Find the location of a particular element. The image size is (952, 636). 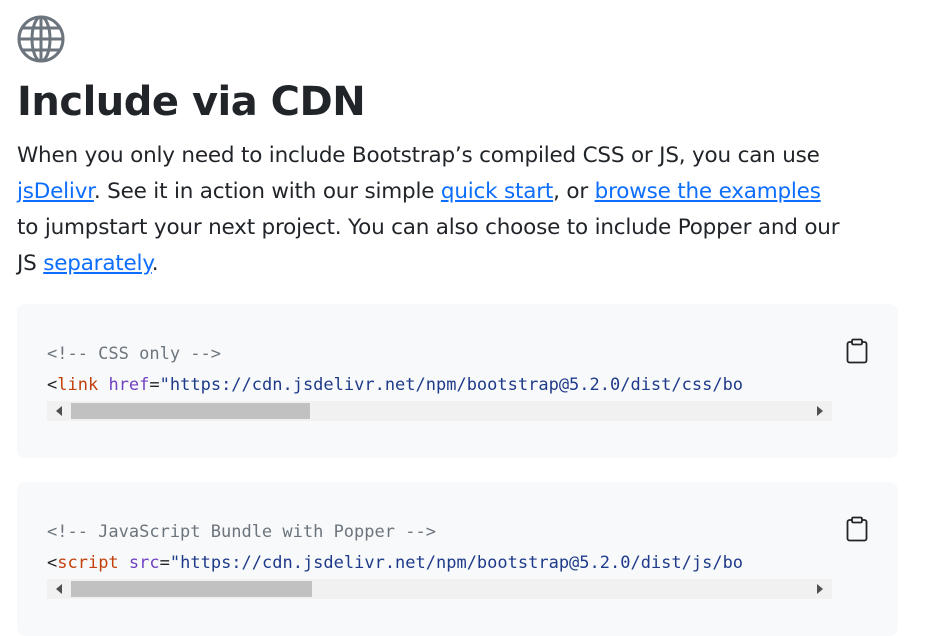

code-attr: href is located at coordinates (129, 385).